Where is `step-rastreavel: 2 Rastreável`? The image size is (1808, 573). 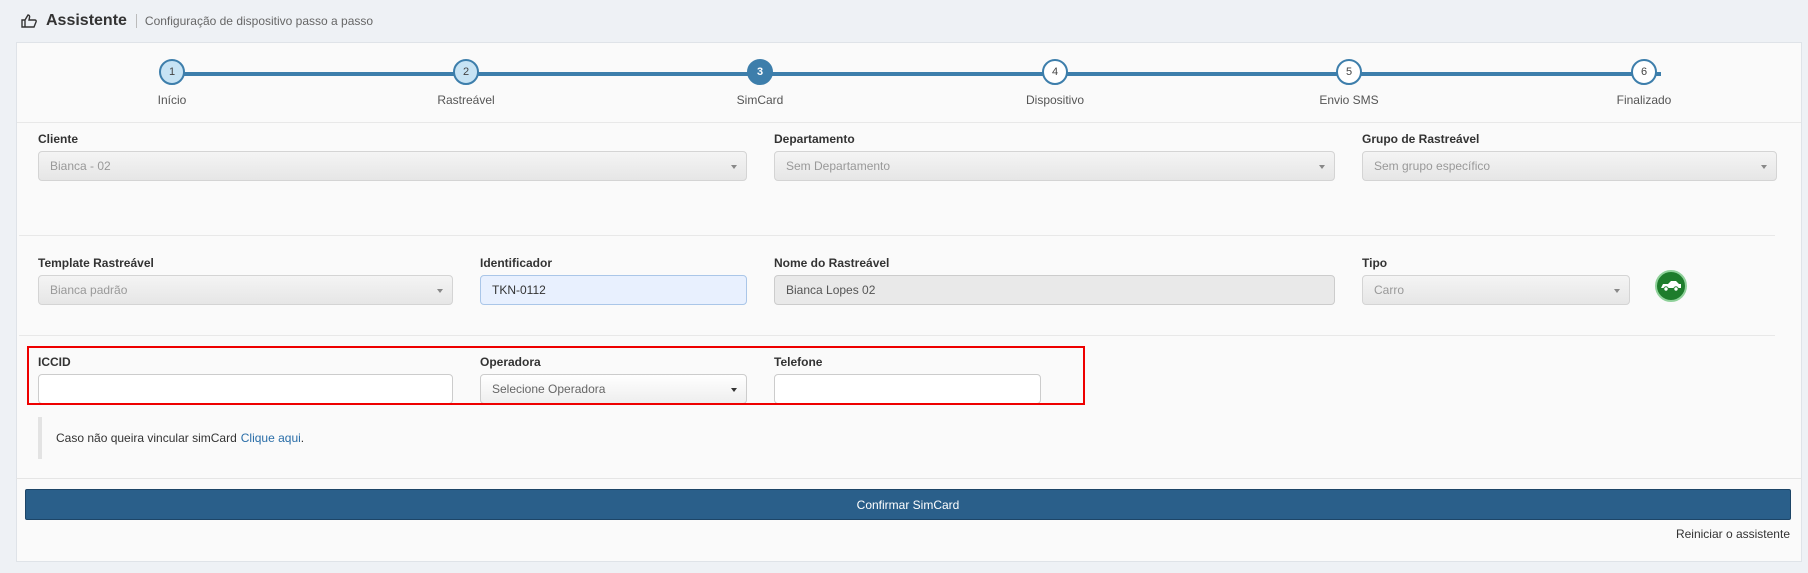
step-rastreavel: 2 Rastreável is located at coordinates (466, 83).